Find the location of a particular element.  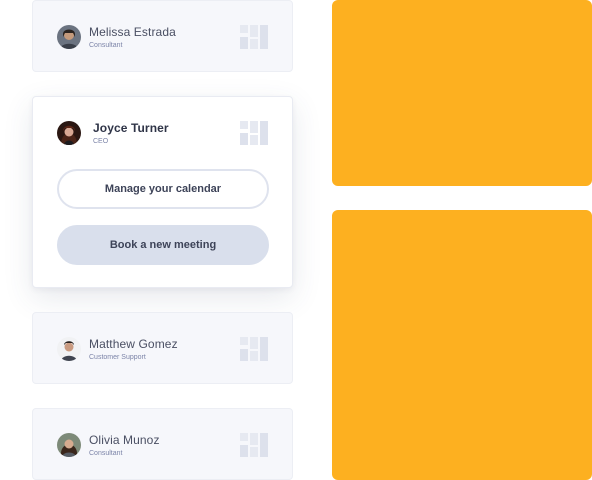

contact-name: Joyce Turner is located at coordinates (131, 127).